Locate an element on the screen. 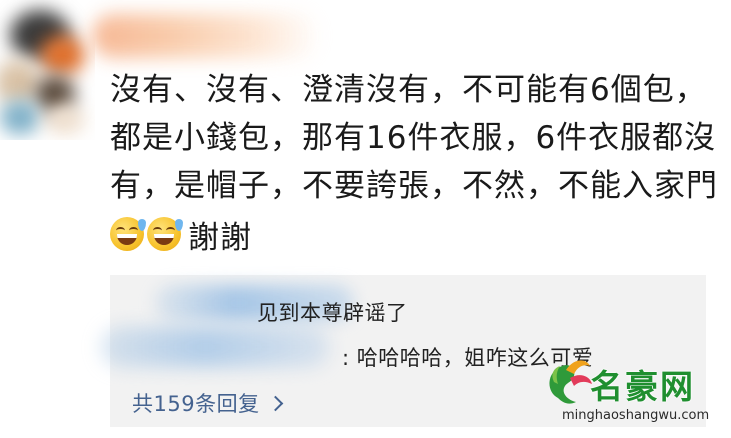  reply-username-redacted is located at coordinates (215, 347).